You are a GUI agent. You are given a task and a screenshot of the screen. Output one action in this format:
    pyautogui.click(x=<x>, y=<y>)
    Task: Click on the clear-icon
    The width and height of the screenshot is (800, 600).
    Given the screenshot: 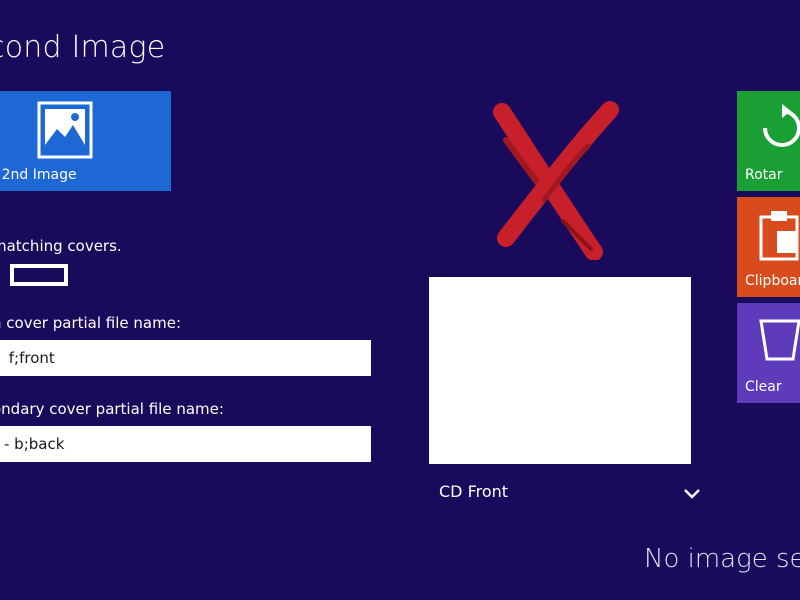 What is the action you would take?
    pyautogui.click(x=778, y=341)
    